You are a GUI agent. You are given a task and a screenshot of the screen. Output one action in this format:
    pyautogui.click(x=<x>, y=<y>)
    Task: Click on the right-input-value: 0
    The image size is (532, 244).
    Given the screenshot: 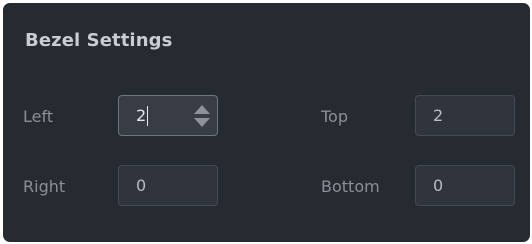 What is the action you would take?
    pyautogui.click(x=141, y=185)
    